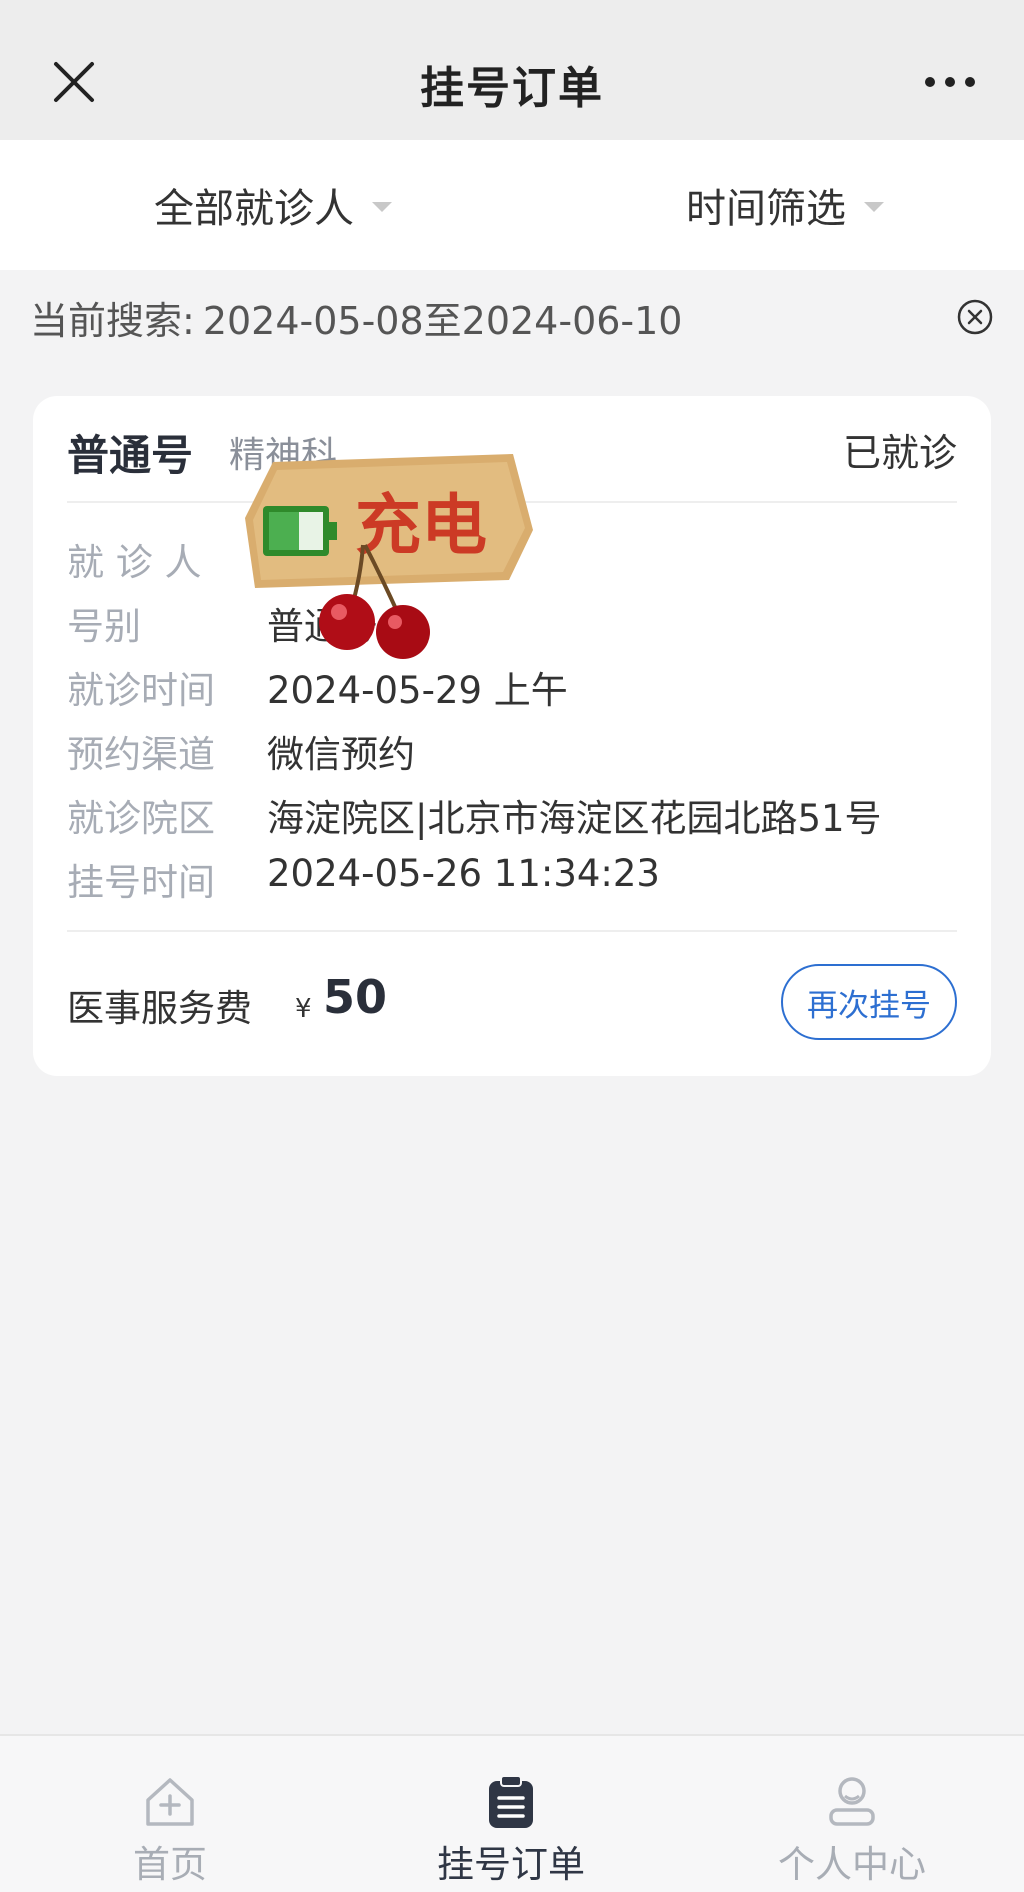 Image resolution: width=1024 pixels, height=1892 pixels. Describe the element at coordinates (899, 453) in the screenshot. I see `status-badge: 已就诊` at that location.